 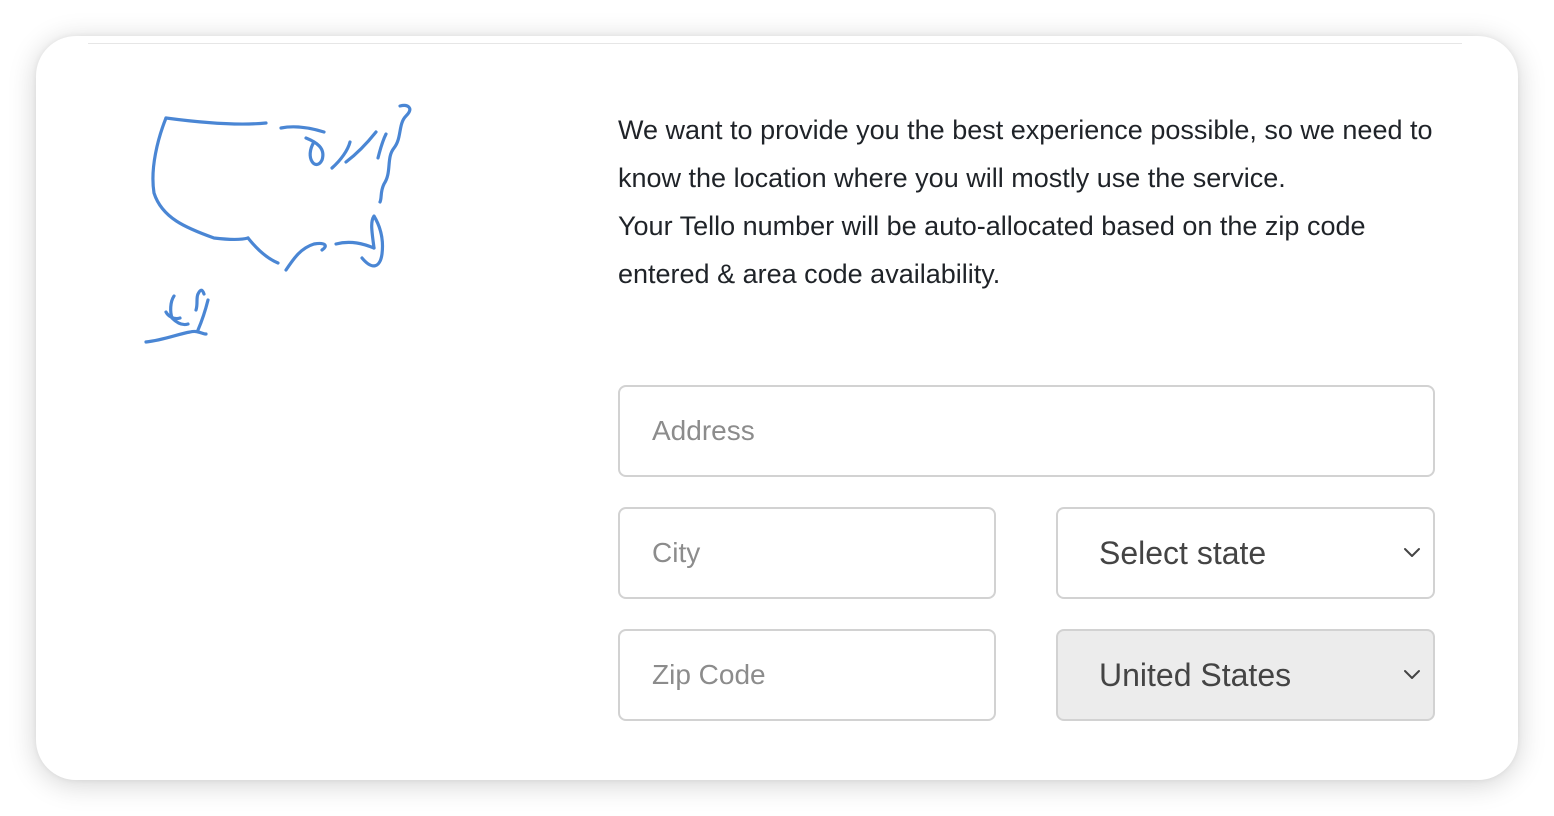 I want to click on city-field, so click(x=807, y=553).